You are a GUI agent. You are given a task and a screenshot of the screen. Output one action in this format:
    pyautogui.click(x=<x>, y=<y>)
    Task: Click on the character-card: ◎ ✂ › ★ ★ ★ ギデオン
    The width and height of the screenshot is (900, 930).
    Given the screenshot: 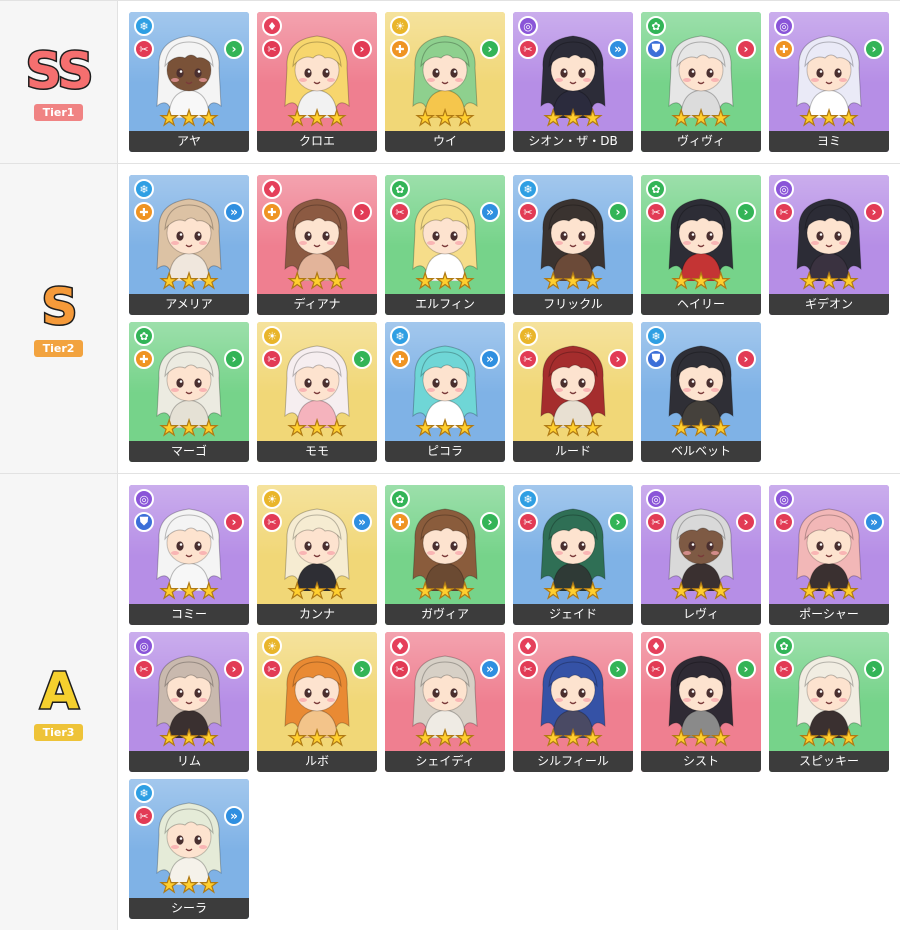 What is the action you would take?
    pyautogui.click(x=829, y=245)
    